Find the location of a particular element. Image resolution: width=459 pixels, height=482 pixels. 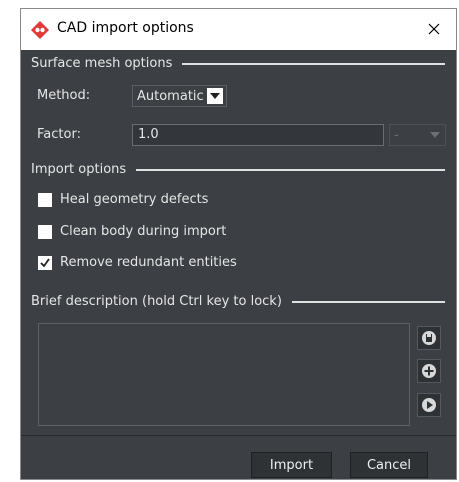

remove-redundant-label: Remove redundant entities is located at coordinates (148, 262).